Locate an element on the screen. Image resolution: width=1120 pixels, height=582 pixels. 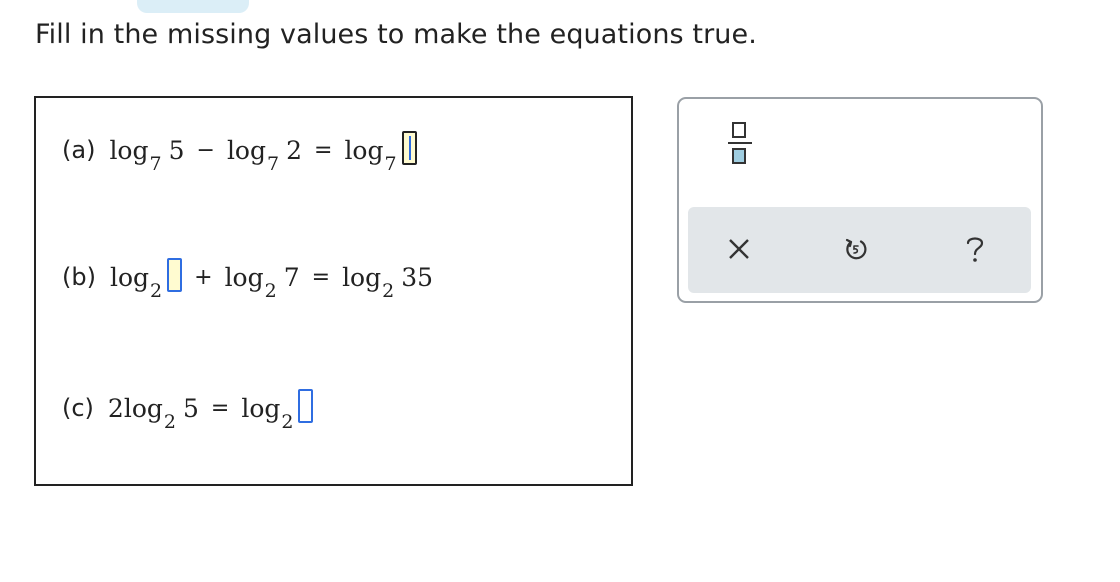
log-term: log2 7 is located at coordinates (262, 282).